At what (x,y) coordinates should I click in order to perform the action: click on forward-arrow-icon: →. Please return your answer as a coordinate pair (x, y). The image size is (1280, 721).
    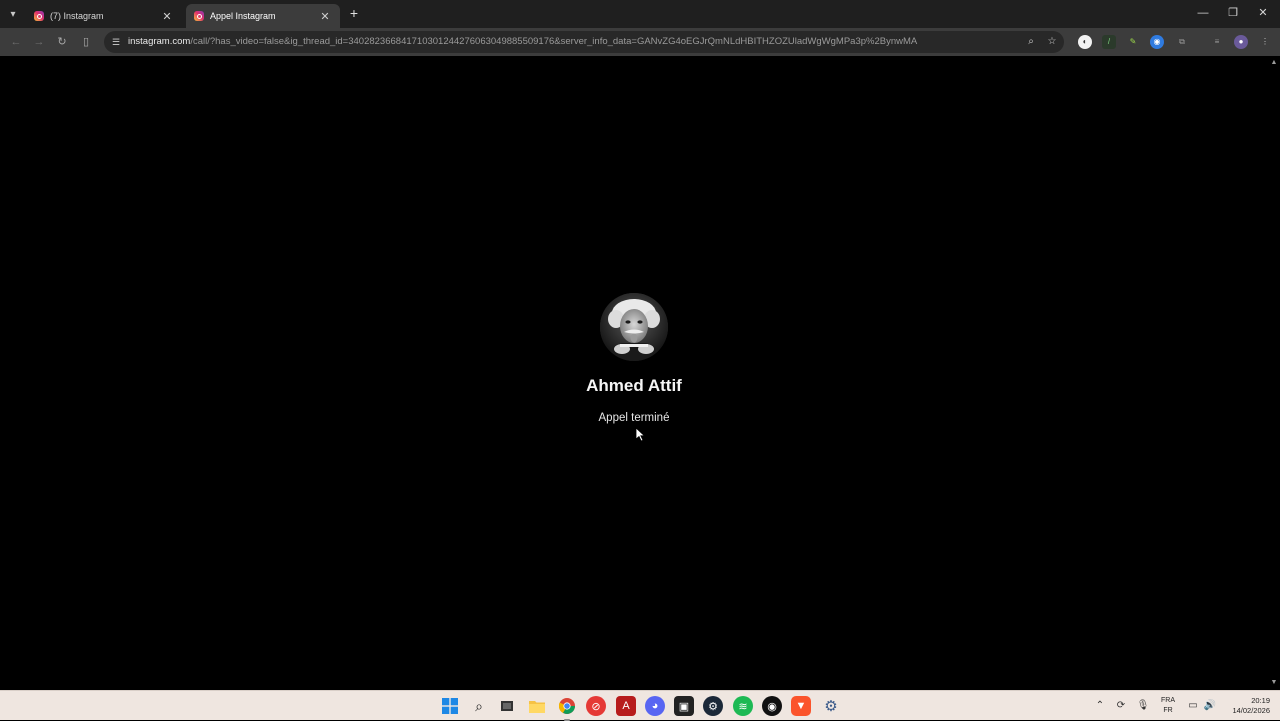
    Looking at the image, I should click on (39, 42).